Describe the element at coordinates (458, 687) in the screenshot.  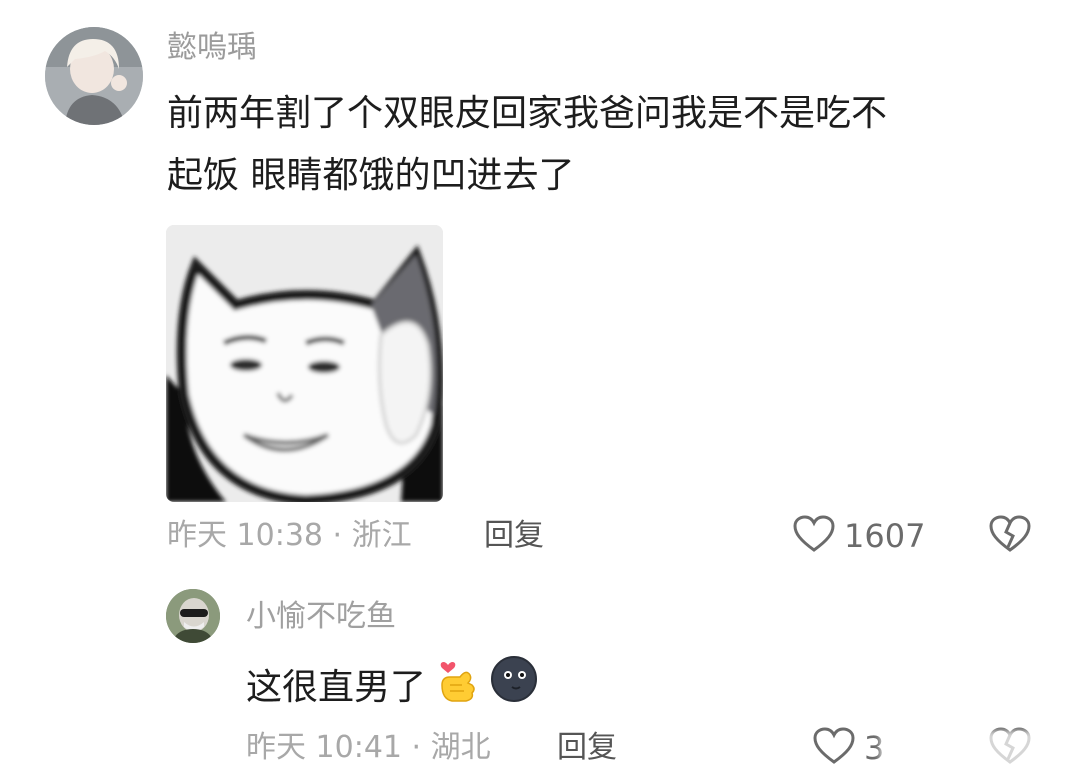
I see `finger-heart-emoji` at that location.